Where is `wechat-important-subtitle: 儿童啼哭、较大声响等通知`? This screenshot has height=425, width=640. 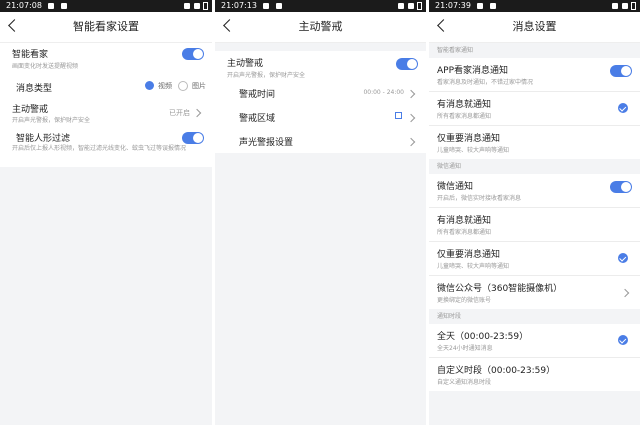 wechat-important-subtitle: 儿童啼哭、较大声响等通知 is located at coordinates (473, 266).